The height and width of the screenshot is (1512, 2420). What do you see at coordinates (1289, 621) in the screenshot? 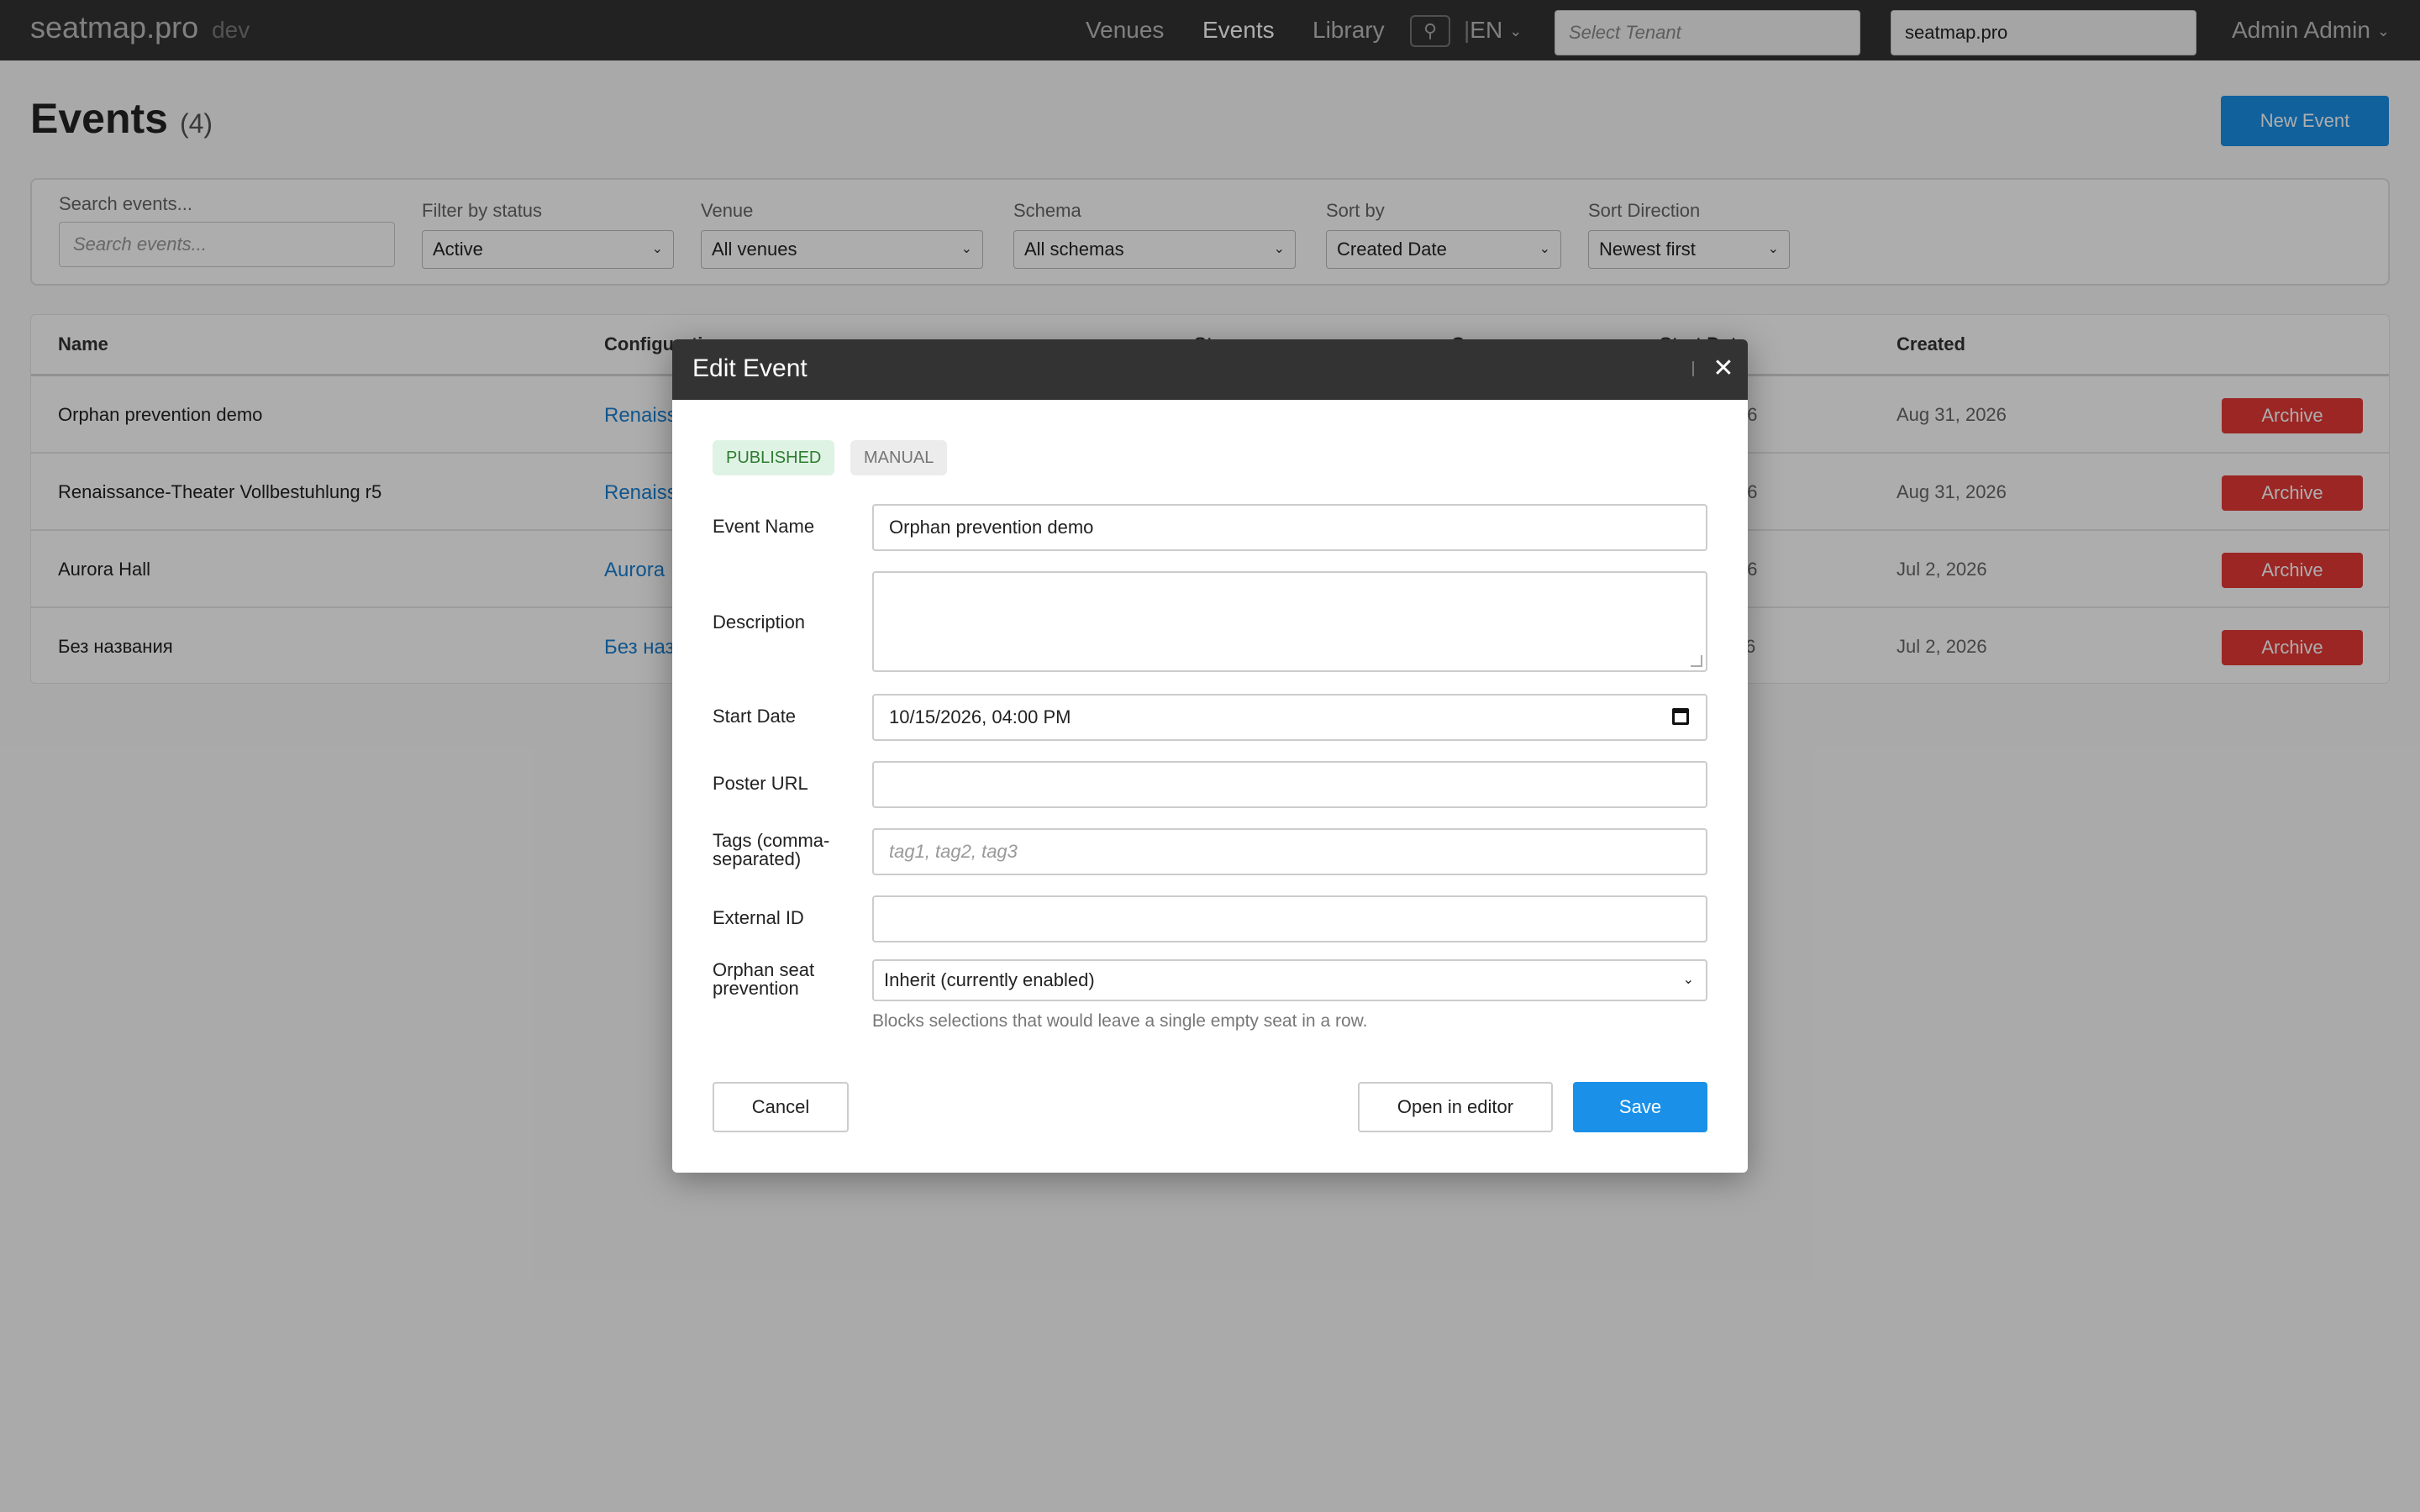
I see `description-textarea` at bounding box center [1289, 621].